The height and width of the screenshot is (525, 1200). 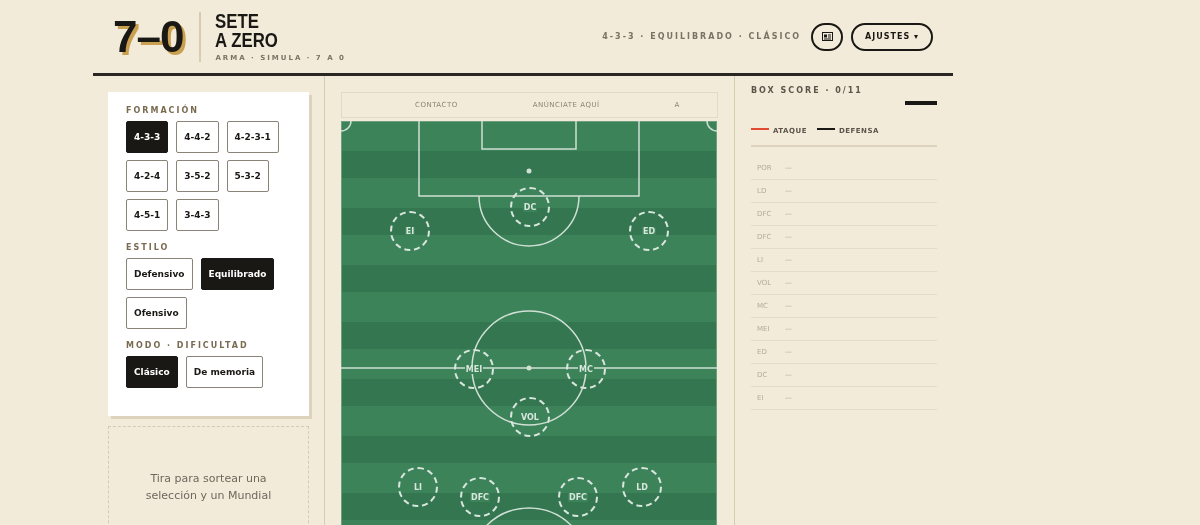 I want to click on id-card-icon, so click(x=827, y=36).